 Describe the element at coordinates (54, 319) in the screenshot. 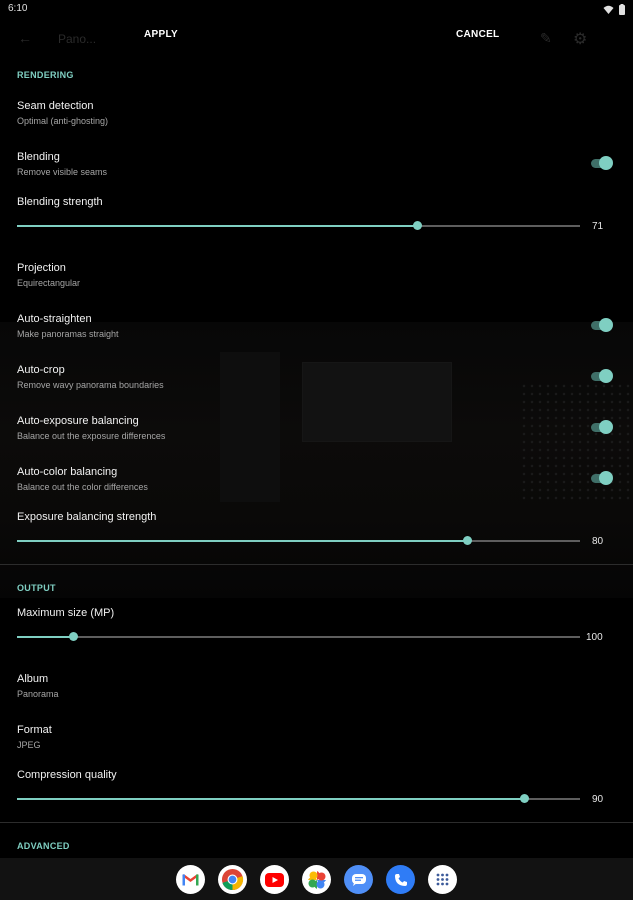

I see `auto-straighten-title: Auto-straighten` at that location.